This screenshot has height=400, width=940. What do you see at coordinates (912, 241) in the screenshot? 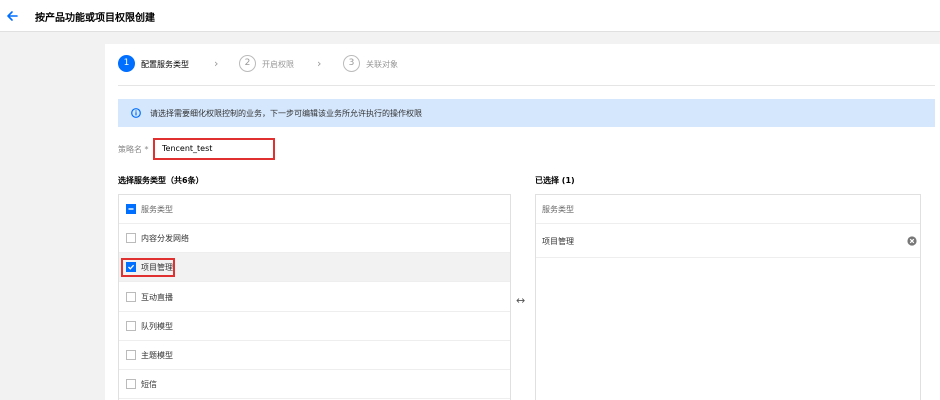
I see `remove-icon` at bounding box center [912, 241].